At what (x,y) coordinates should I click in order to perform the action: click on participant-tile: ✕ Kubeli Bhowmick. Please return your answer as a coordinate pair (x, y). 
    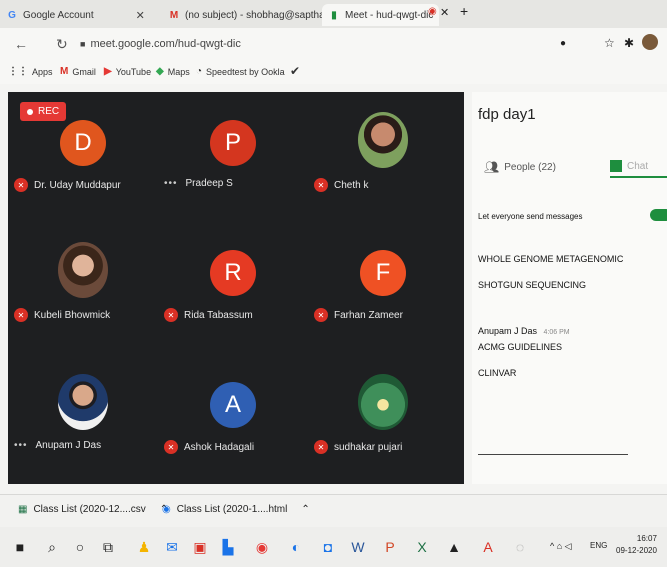
    Looking at the image, I should click on (83, 287).